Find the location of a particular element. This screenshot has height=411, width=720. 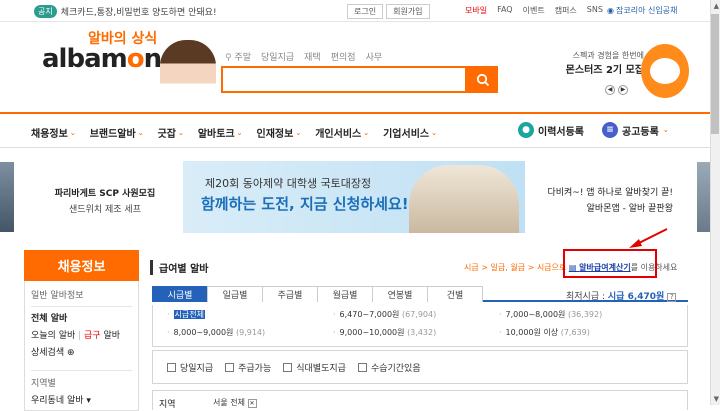

jobkorea-link: ◉ 잡코리아 신입공채 is located at coordinates (642, 10).